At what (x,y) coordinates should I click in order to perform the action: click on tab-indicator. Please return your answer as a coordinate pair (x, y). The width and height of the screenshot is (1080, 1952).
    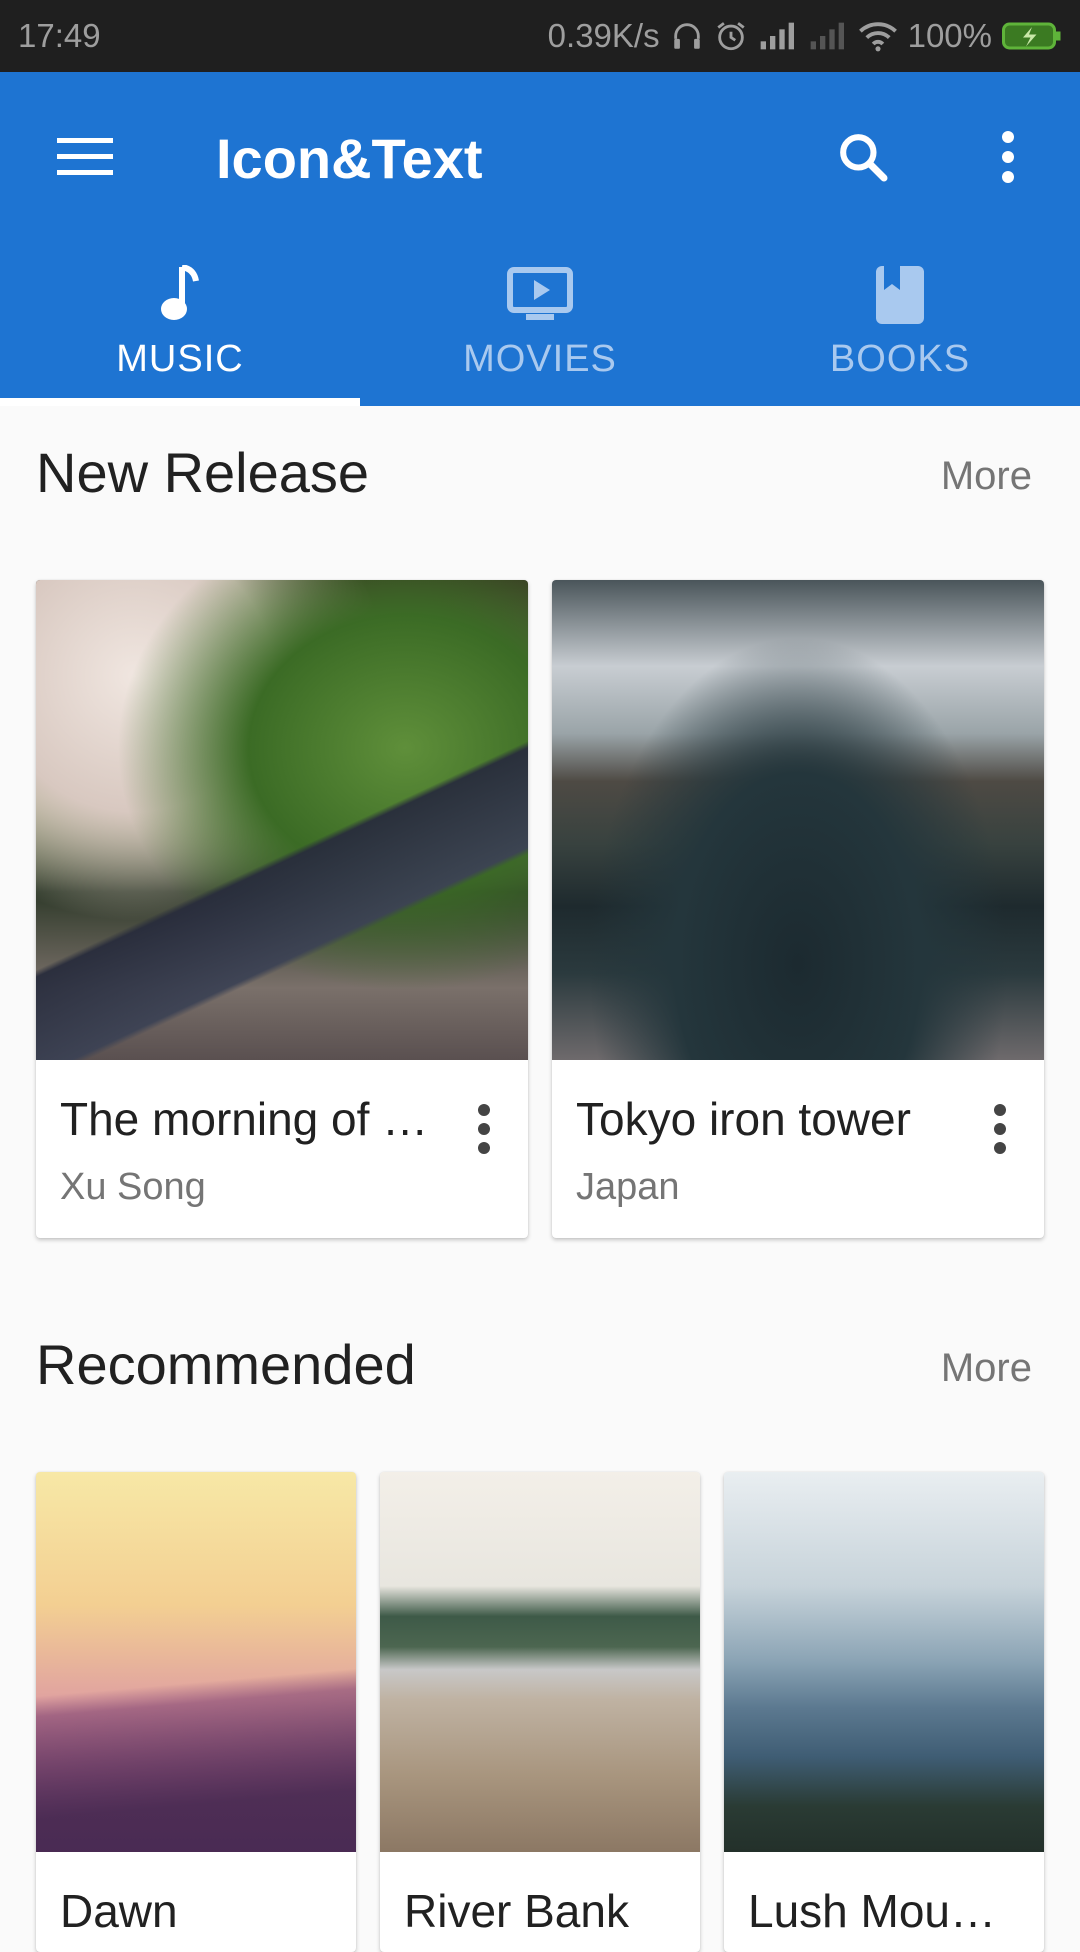
    Looking at the image, I should click on (180, 402).